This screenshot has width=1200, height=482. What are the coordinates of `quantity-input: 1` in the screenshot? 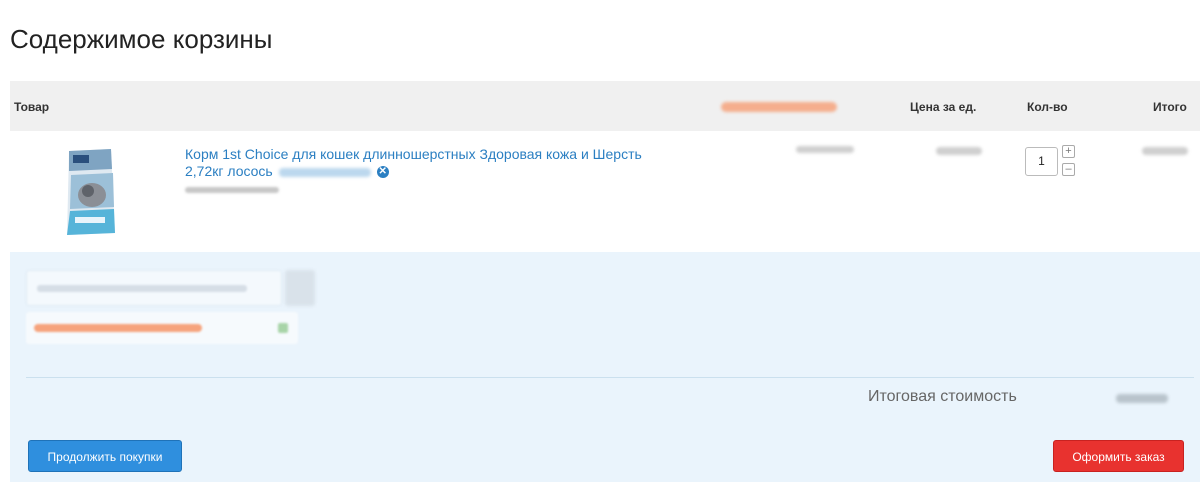 It's located at (1041, 161).